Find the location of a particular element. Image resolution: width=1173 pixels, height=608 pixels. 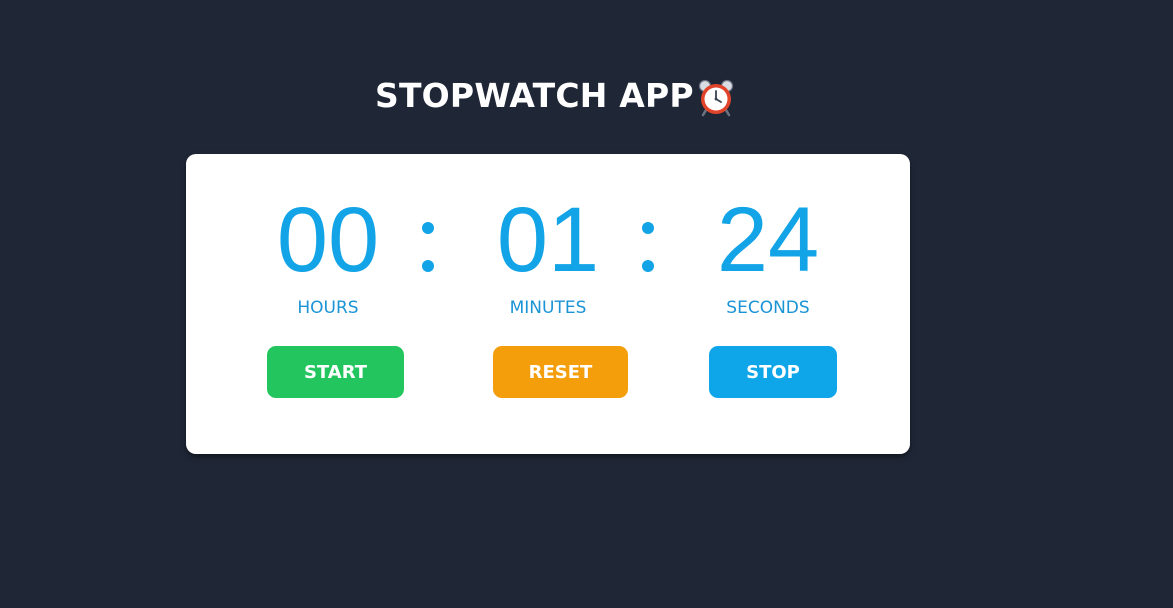

hours-label: HOURS is located at coordinates (328, 308).